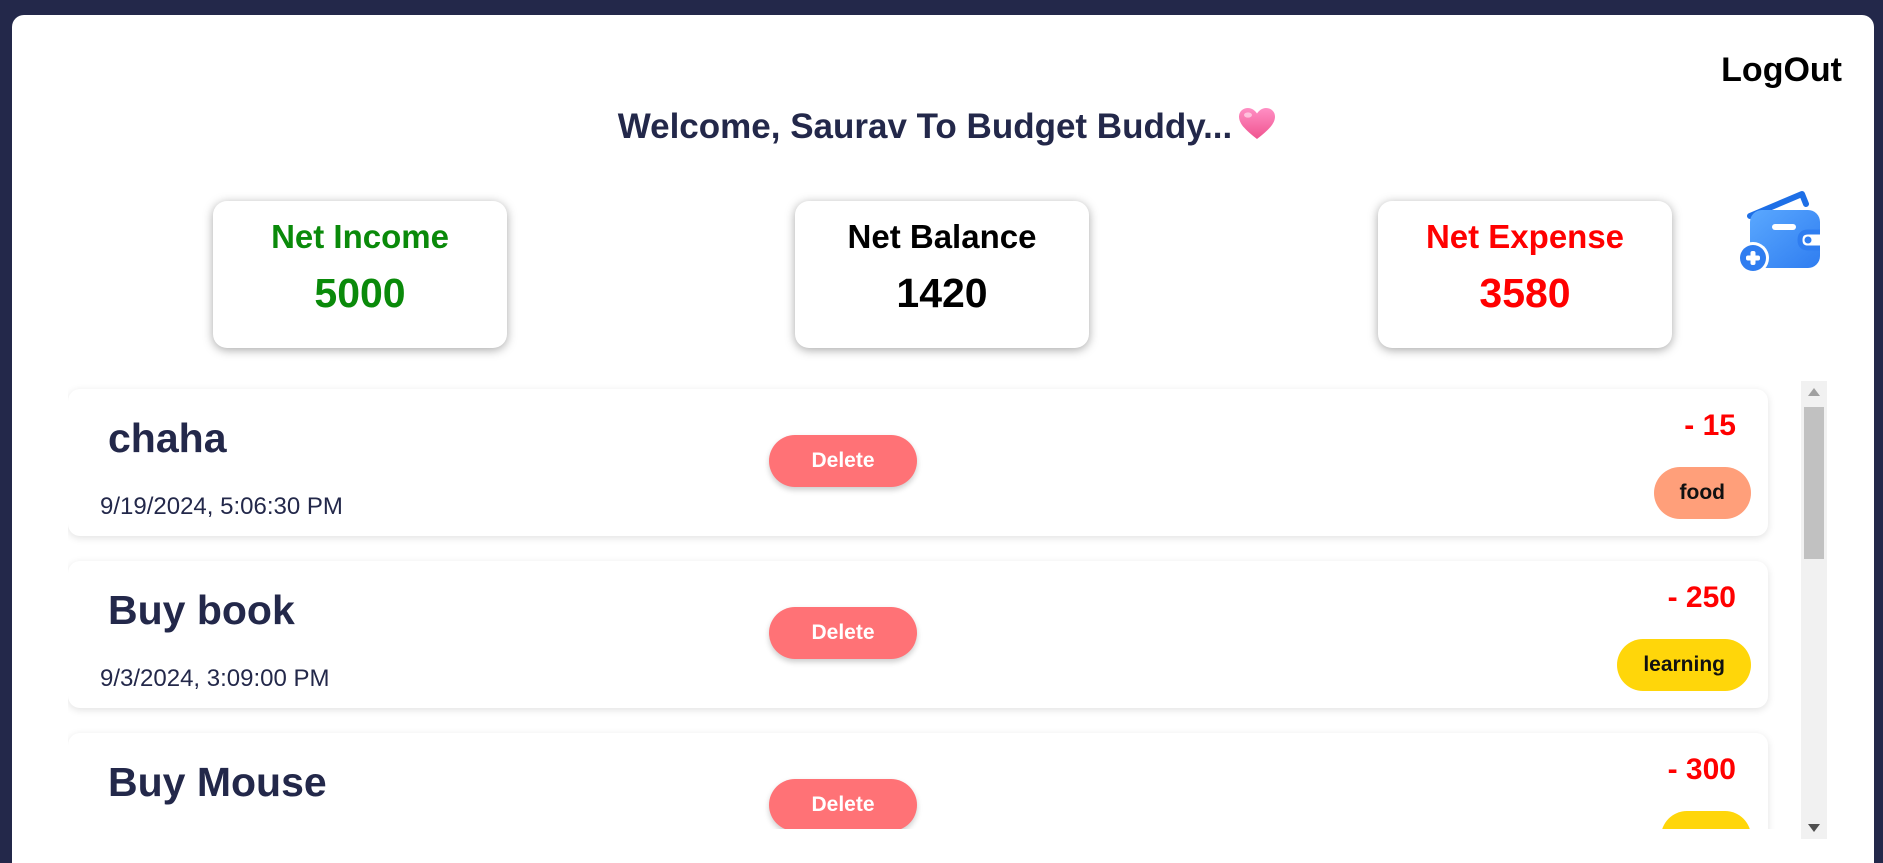  I want to click on category-badge: learning, so click(1684, 665).